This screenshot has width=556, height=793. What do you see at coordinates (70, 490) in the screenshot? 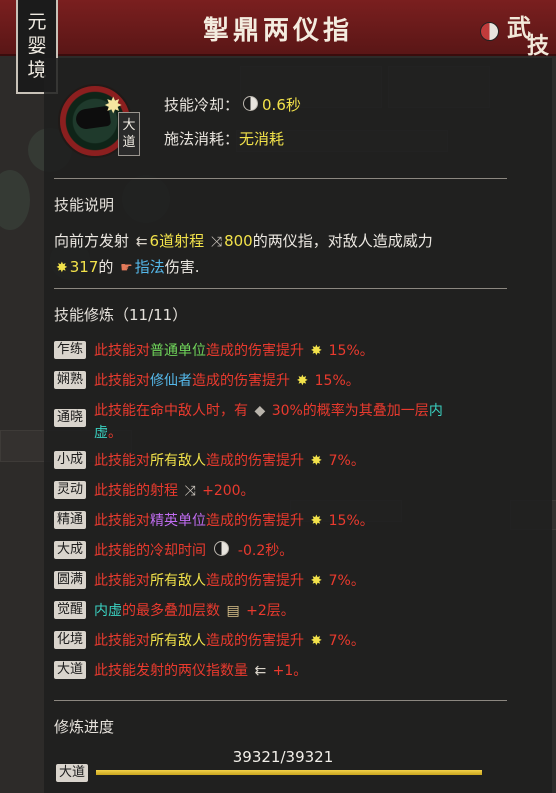
I see `stage-tag: 灵动` at bounding box center [70, 490].